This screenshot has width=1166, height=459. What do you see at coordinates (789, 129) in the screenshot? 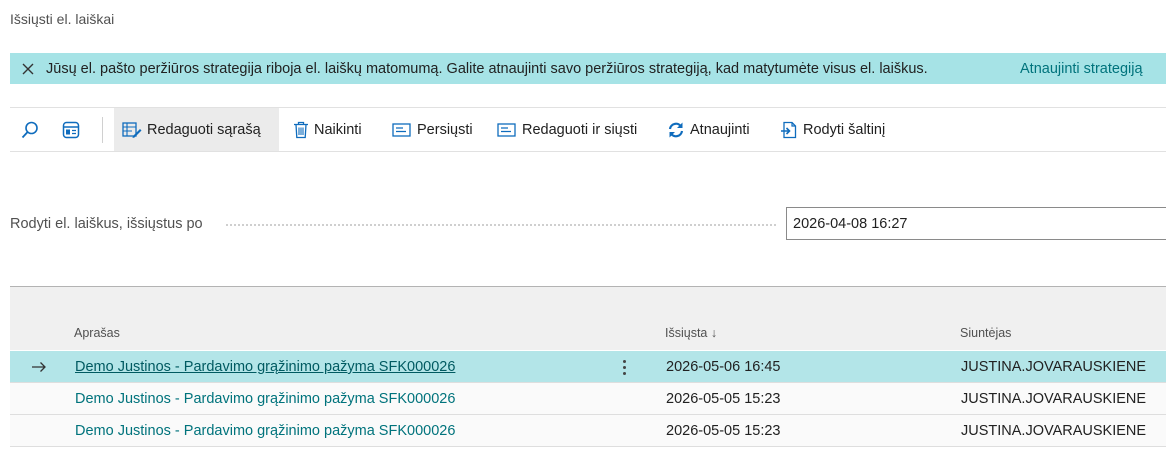
I see `open-source-icon` at bounding box center [789, 129].